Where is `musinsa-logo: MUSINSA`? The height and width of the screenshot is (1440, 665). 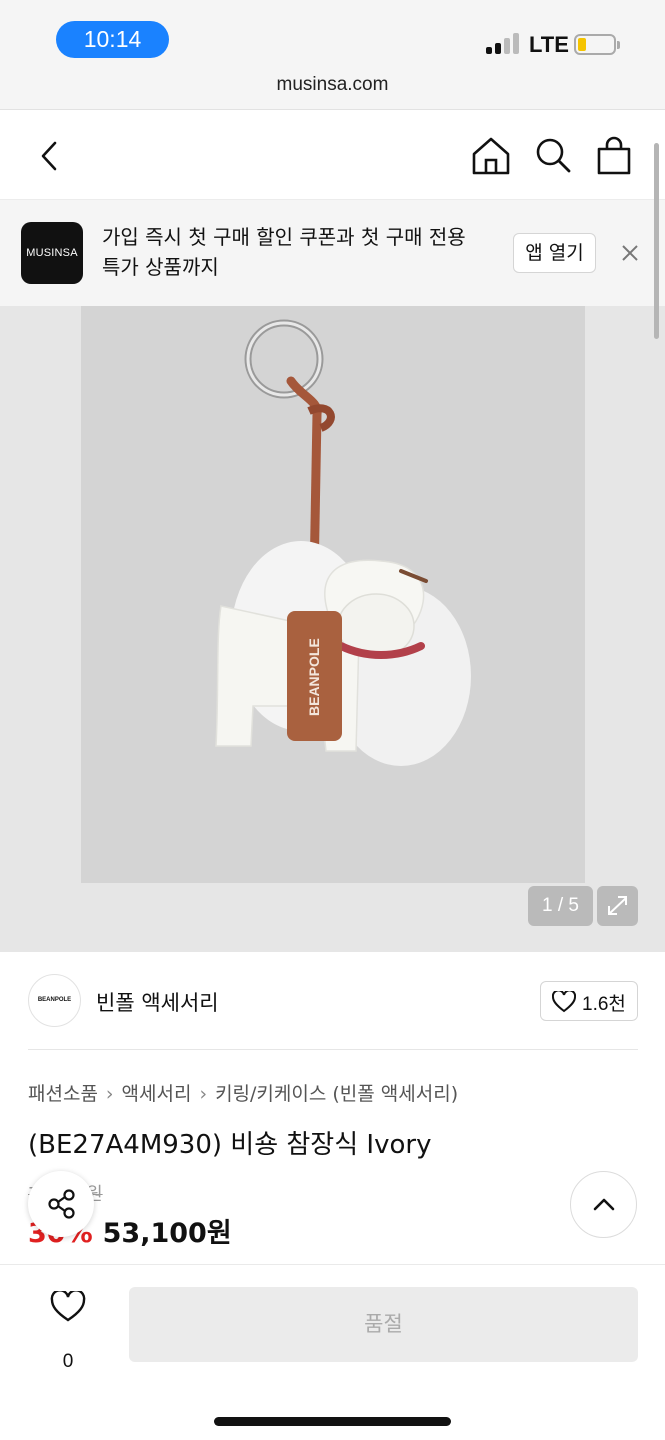
musinsa-logo: MUSINSA is located at coordinates (52, 253).